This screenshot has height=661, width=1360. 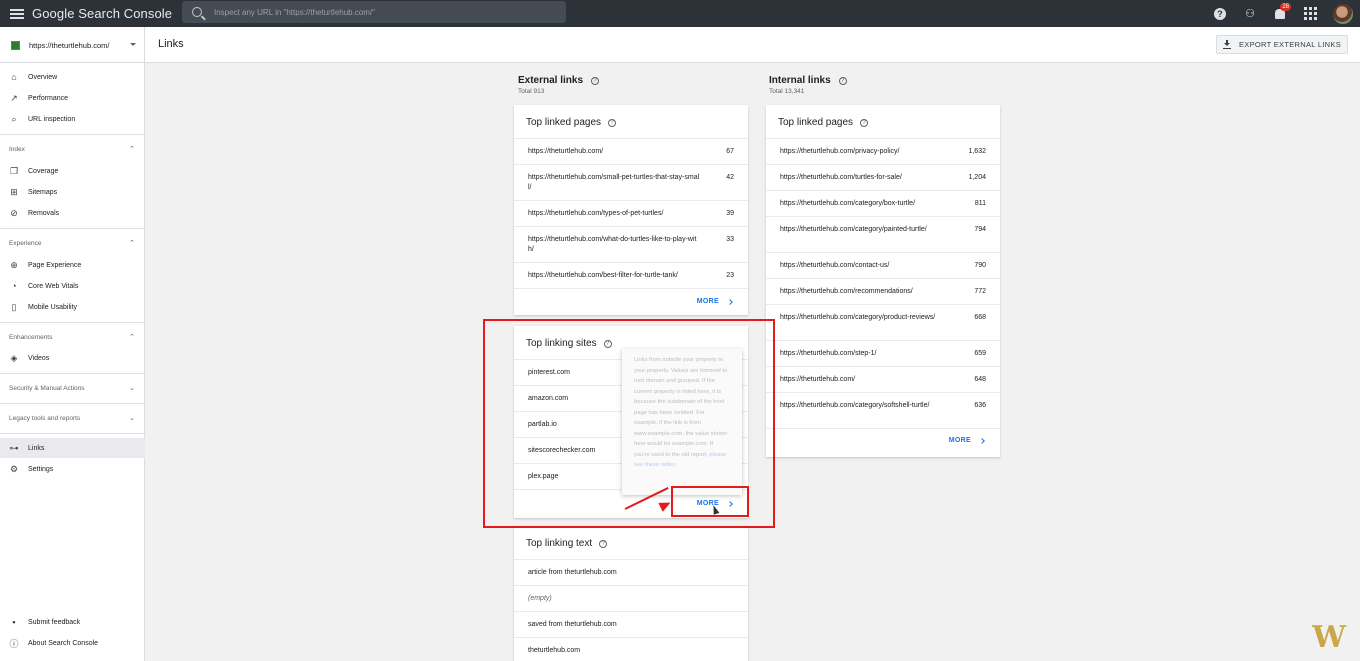 What do you see at coordinates (72, 469) in the screenshot?
I see `sidebar-item-settings: ⚙ Settings` at bounding box center [72, 469].